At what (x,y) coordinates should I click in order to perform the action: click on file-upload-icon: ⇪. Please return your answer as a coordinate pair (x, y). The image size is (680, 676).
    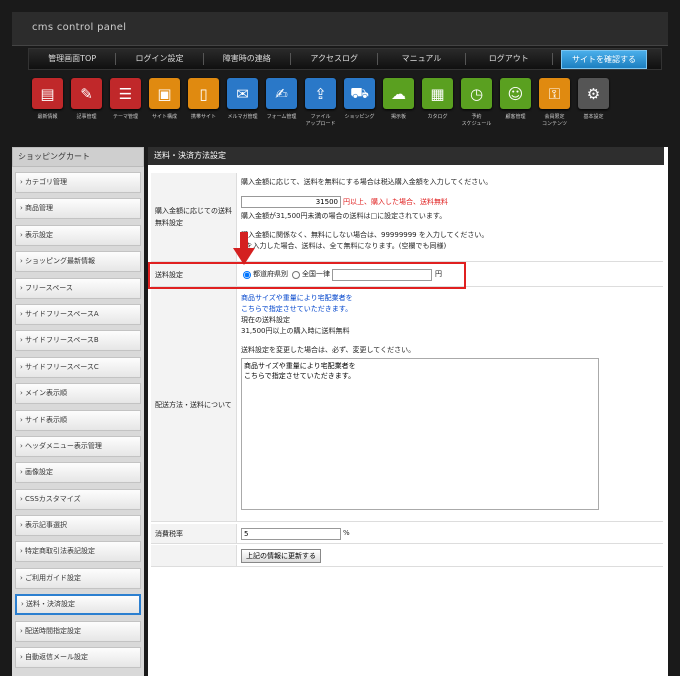
    Looking at the image, I should click on (320, 93).